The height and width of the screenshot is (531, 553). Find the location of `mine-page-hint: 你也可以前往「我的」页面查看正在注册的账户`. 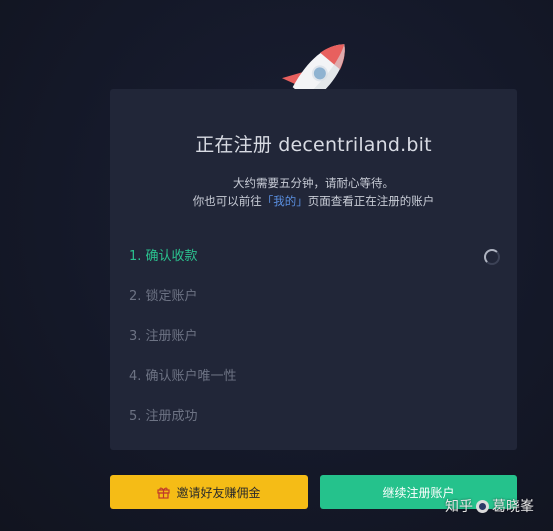

mine-page-hint: 你也可以前往「我的」页面查看正在注册的账户 is located at coordinates (313, 201).